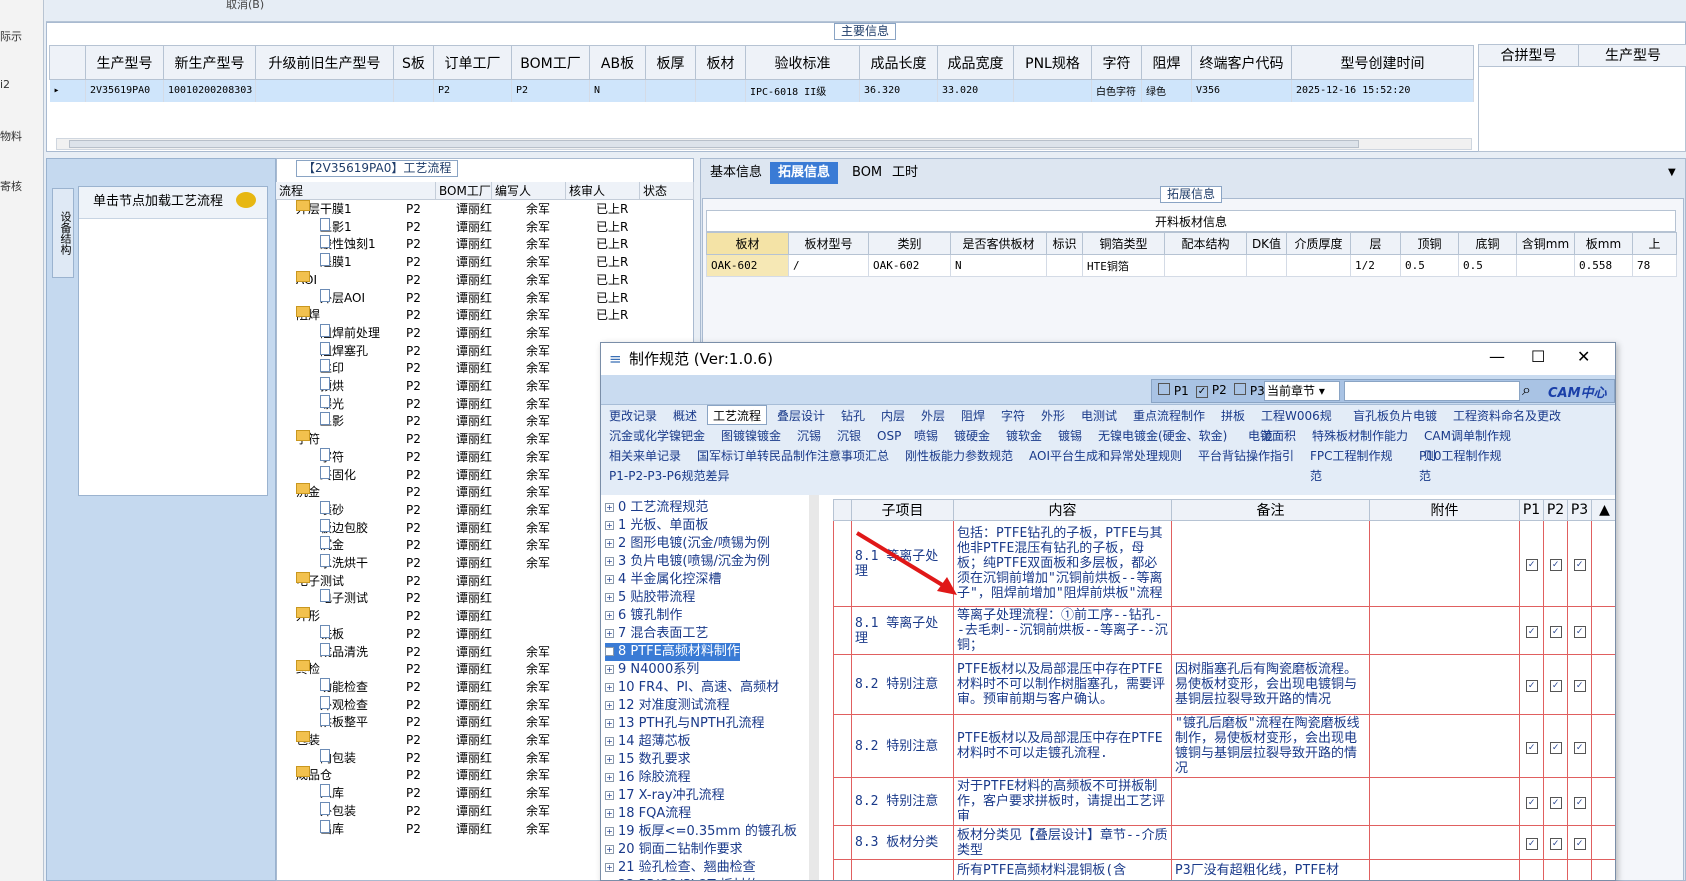  Describe the element at coordinates (959, 455) in the screenshot. I see `chapter-tab: 刚性板能力参数规范` at that location.